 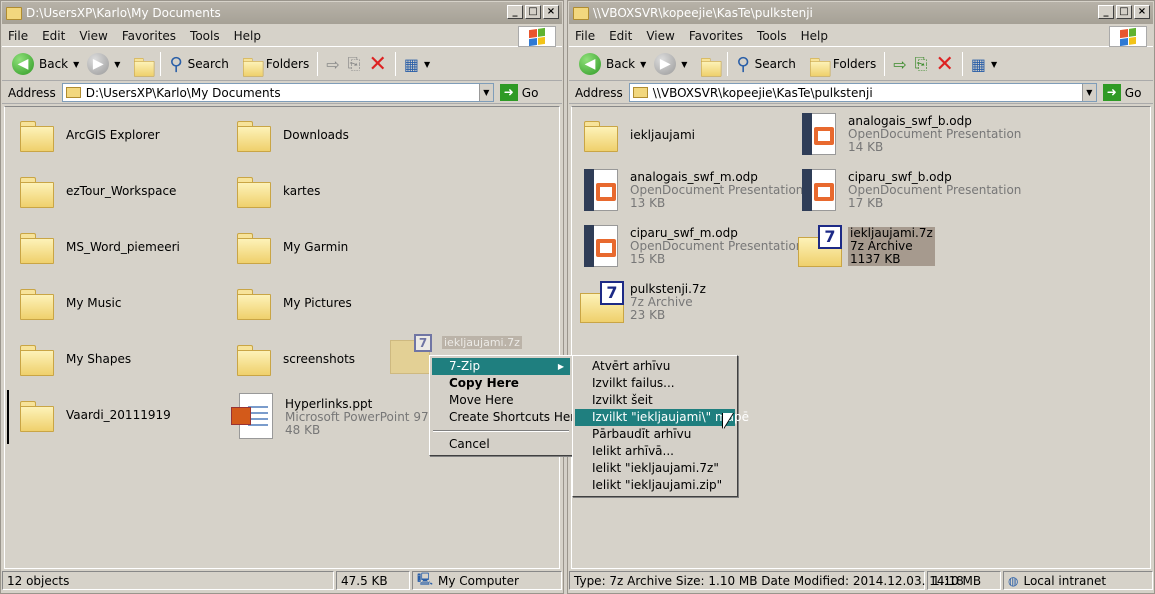 What do you see at coordinates (277, 191) in the screenshot?
I see `list-item: kartes` at bounding box center [277, 191].